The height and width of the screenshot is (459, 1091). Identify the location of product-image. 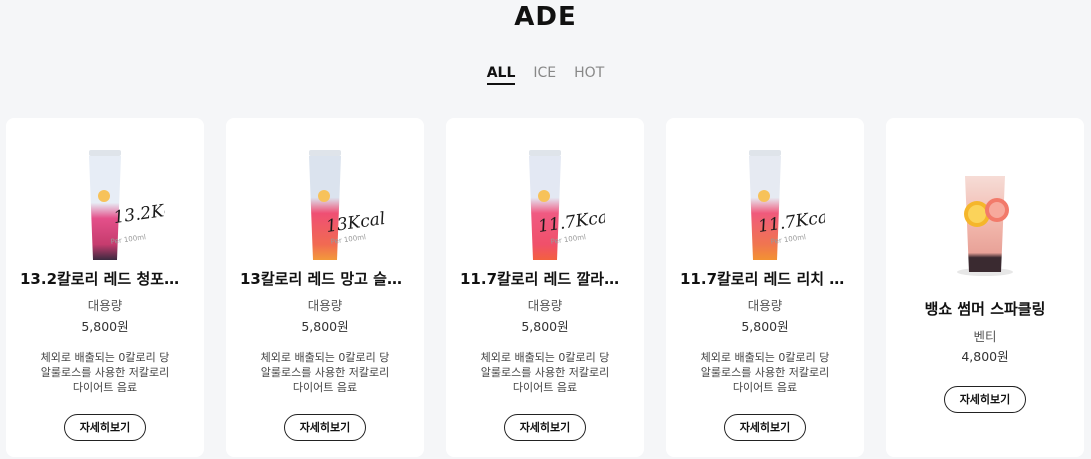
(985, 228).